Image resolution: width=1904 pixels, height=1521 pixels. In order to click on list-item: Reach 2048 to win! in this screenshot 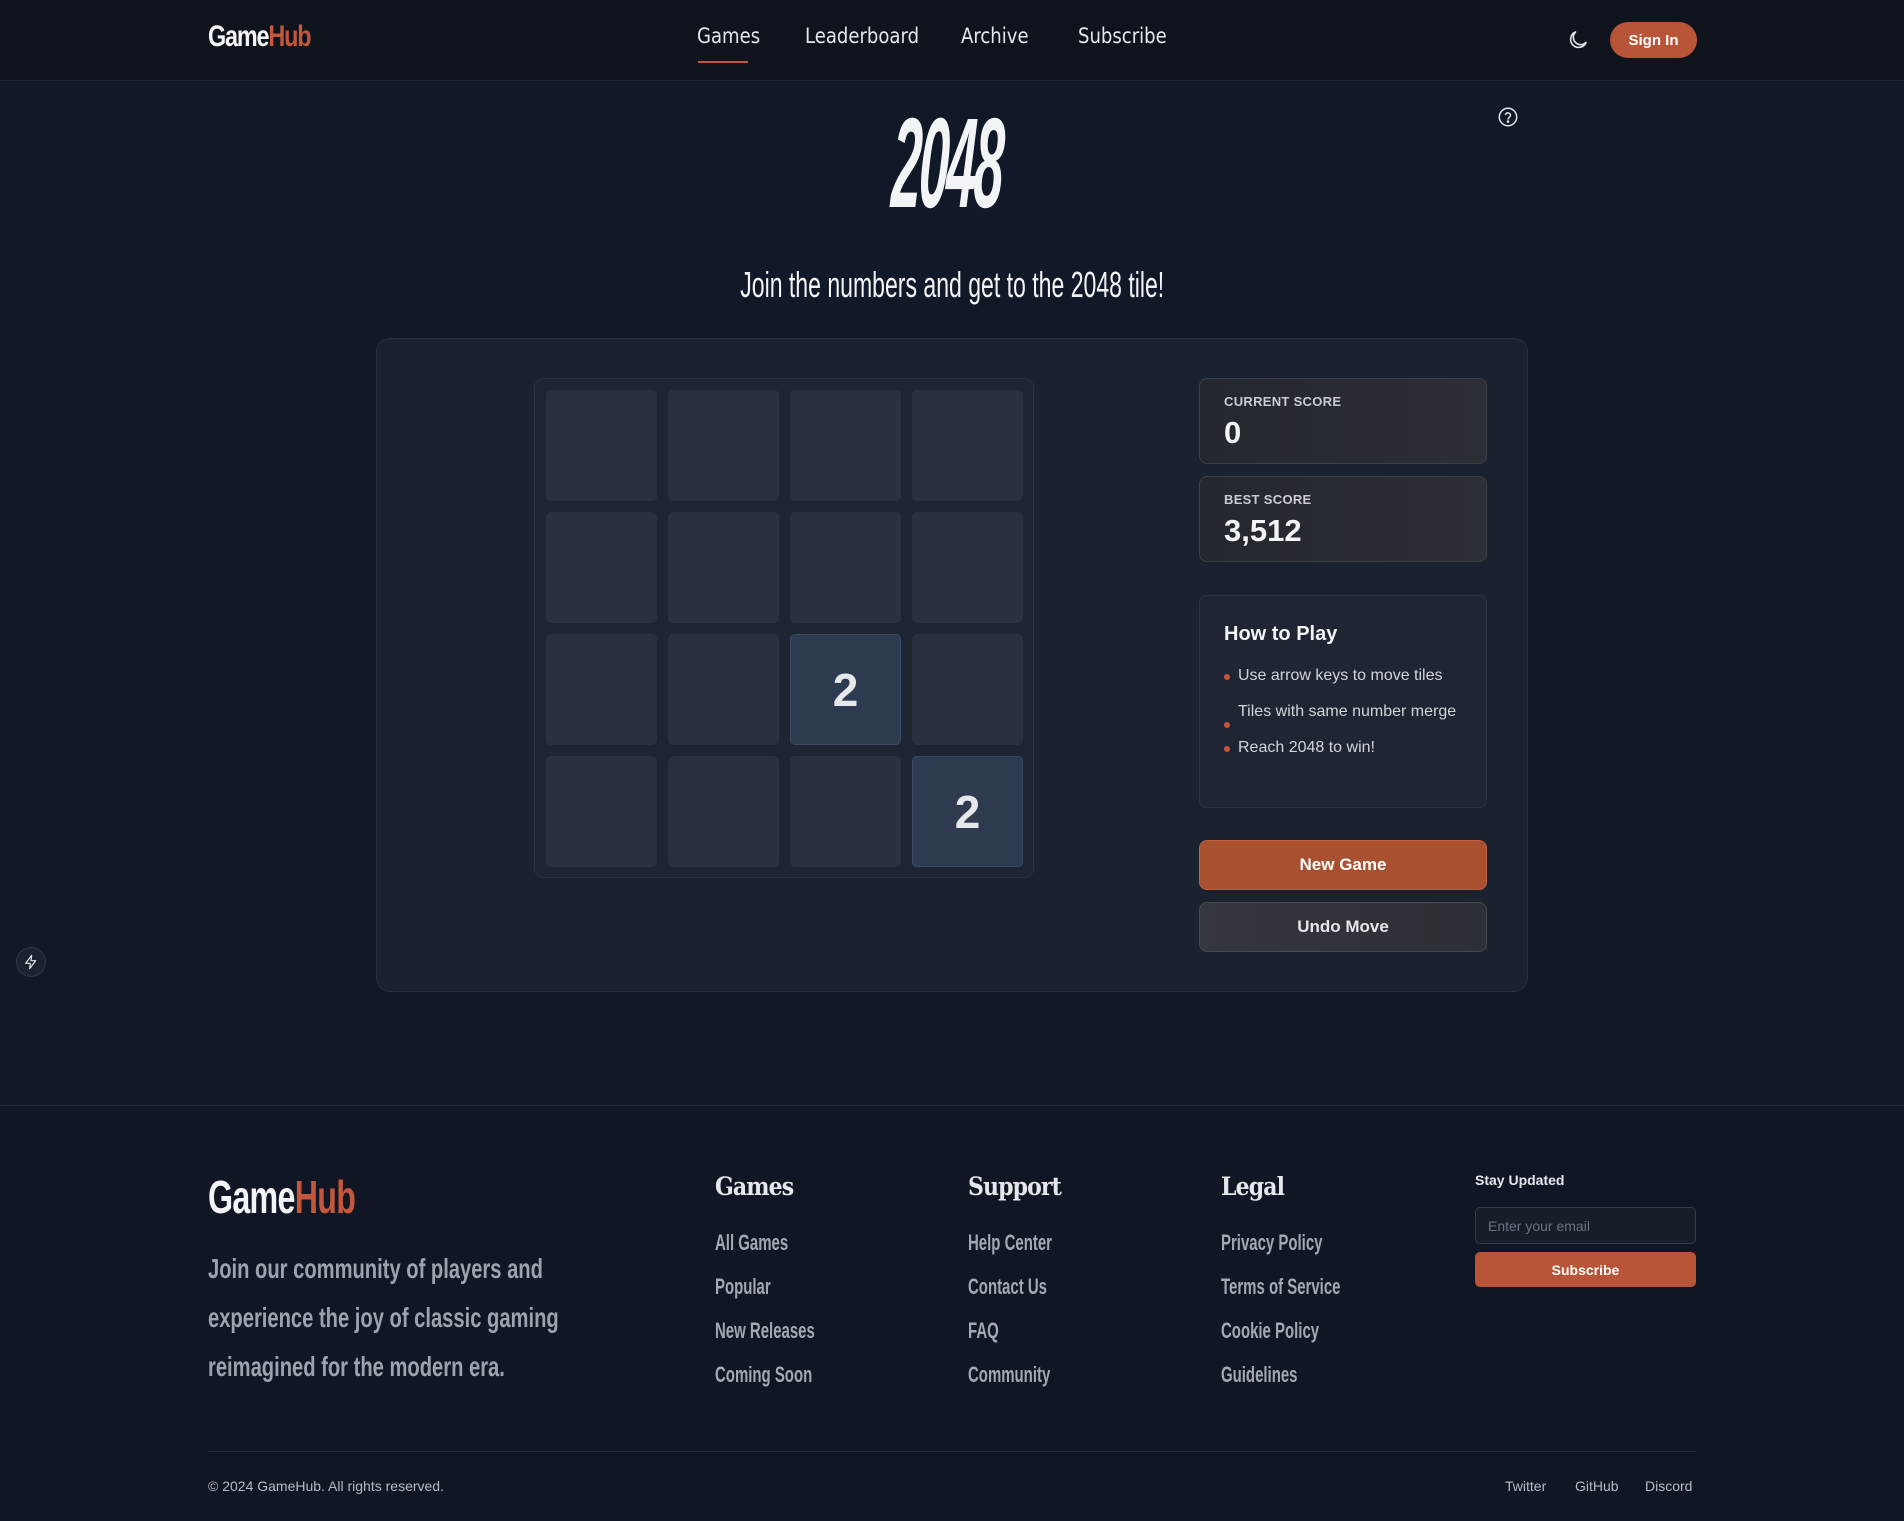, I will do `click(1349, 748)`.